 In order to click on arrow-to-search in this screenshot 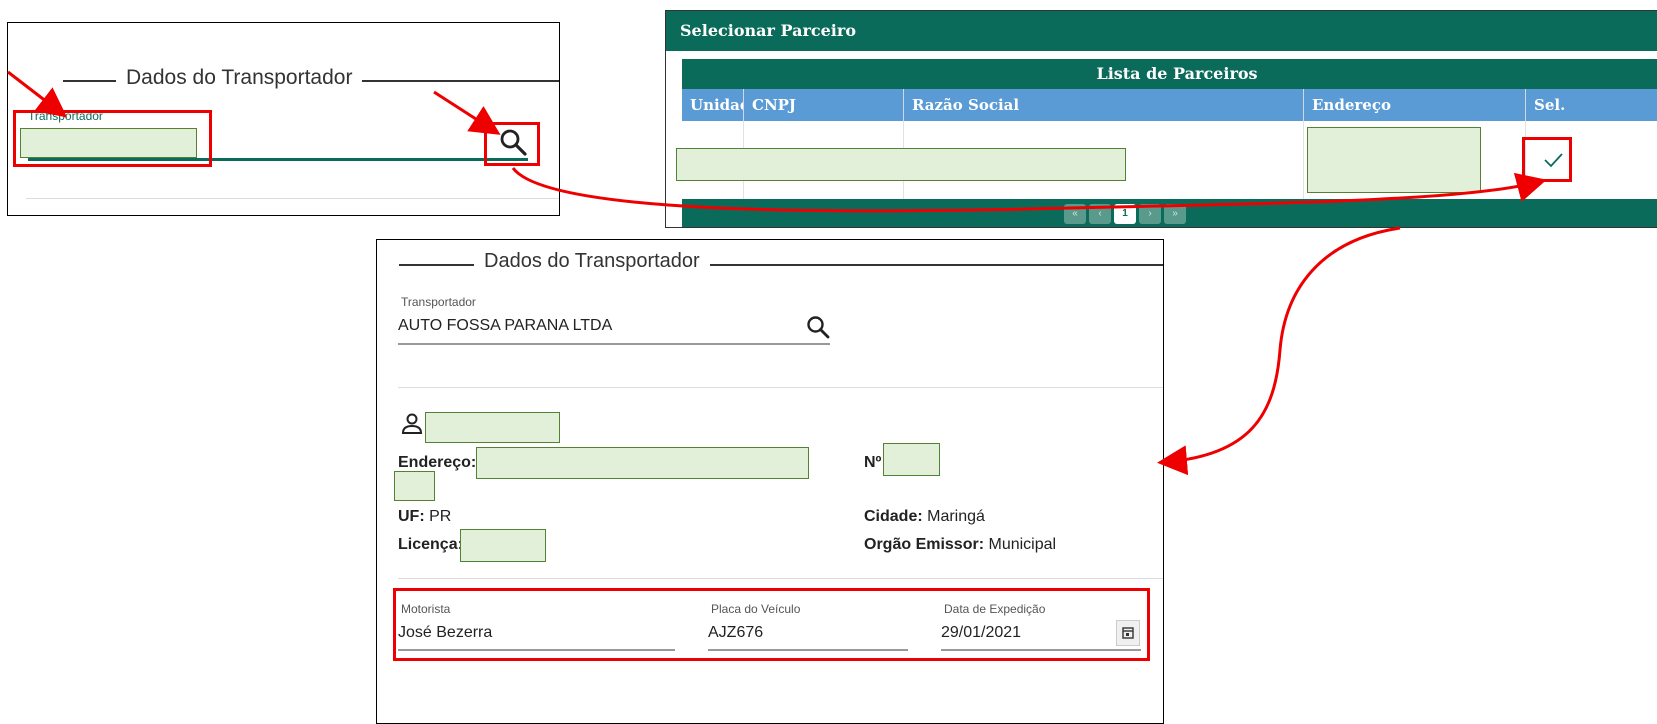, I will do `click(467, 112)`.